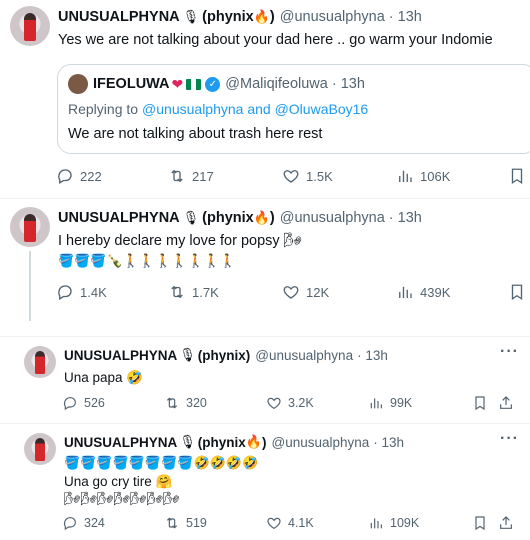 The height and width of the screenshot is (540, 530). I want to click on reply-button: 324, so click(83, 523).